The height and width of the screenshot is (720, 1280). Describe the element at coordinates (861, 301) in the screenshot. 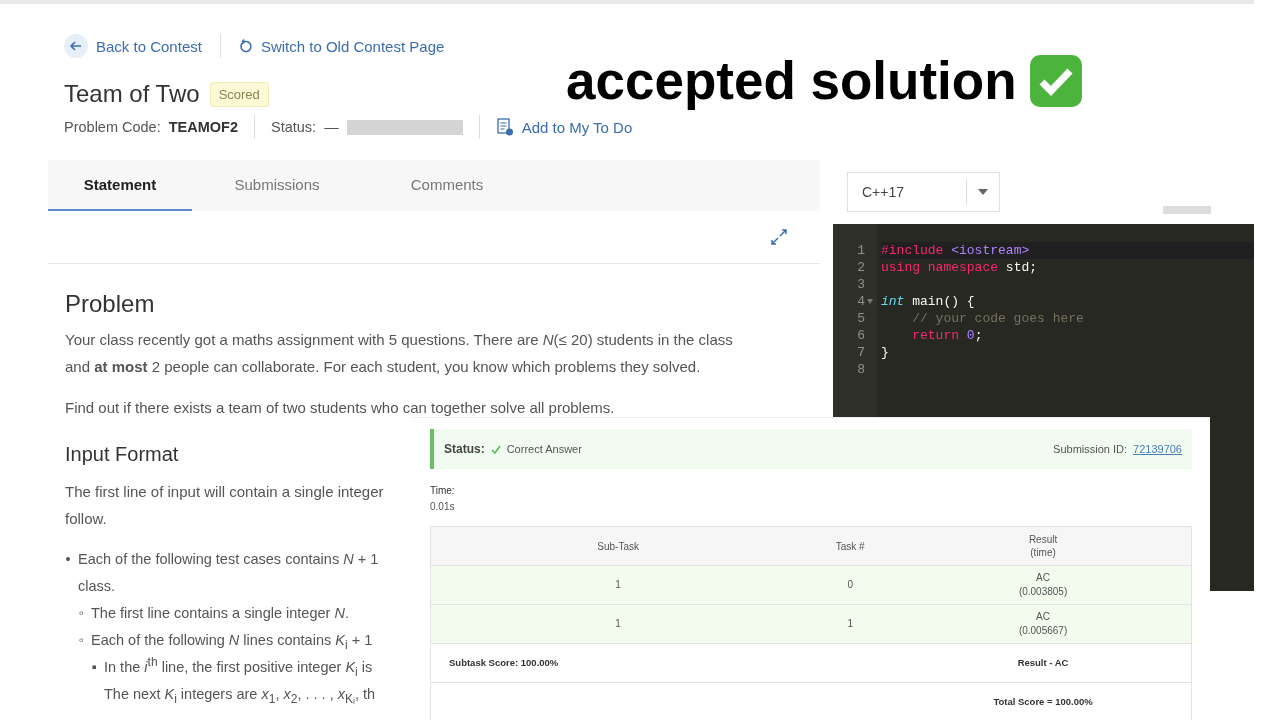

I see `line-number: 4` at that location.